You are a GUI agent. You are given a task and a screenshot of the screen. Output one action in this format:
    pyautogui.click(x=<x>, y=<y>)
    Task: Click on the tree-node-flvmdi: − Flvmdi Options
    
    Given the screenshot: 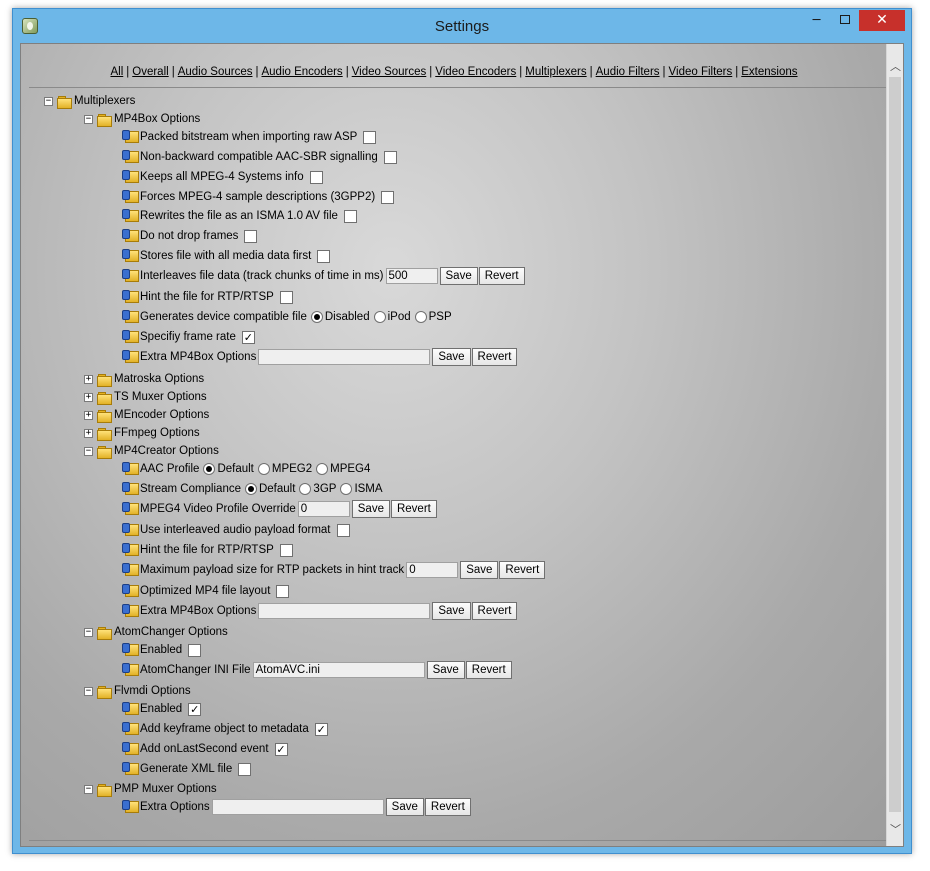 What is the action you would take?
    pyautogui.click(x=137, y=691)
    